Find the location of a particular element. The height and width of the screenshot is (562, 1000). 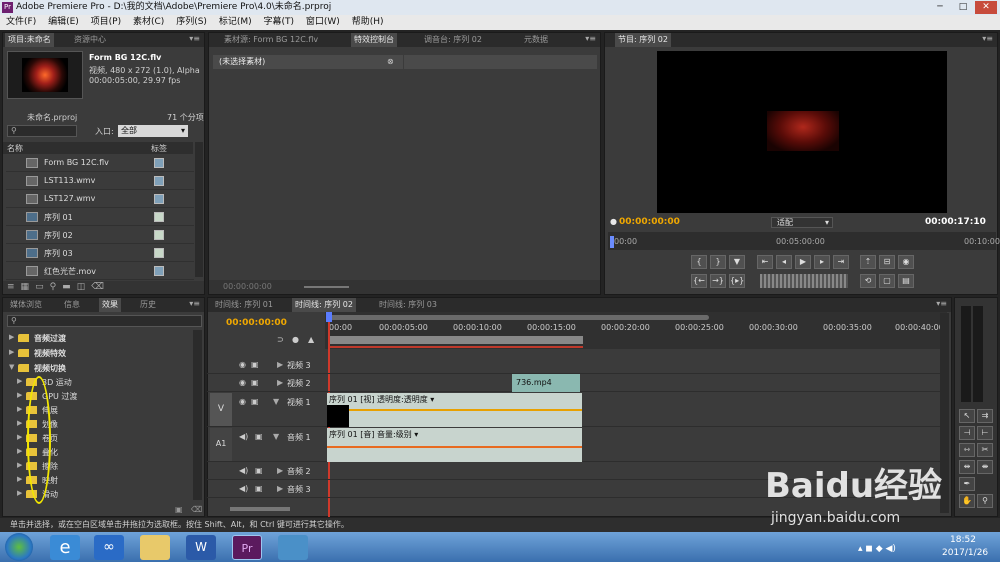

jog-shuttle is located at coordinates (804, 281).